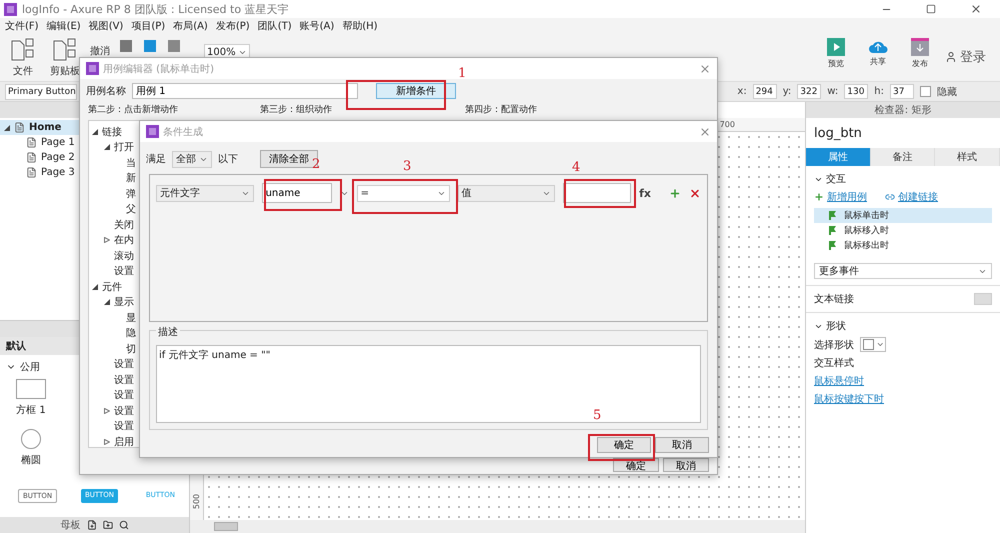 Image resolution: width=1000 pixels, height=533 pixels. Describe the element at coordinates (23, 71) in the screenshot. I see `toolbar-label: 文件` at that location.